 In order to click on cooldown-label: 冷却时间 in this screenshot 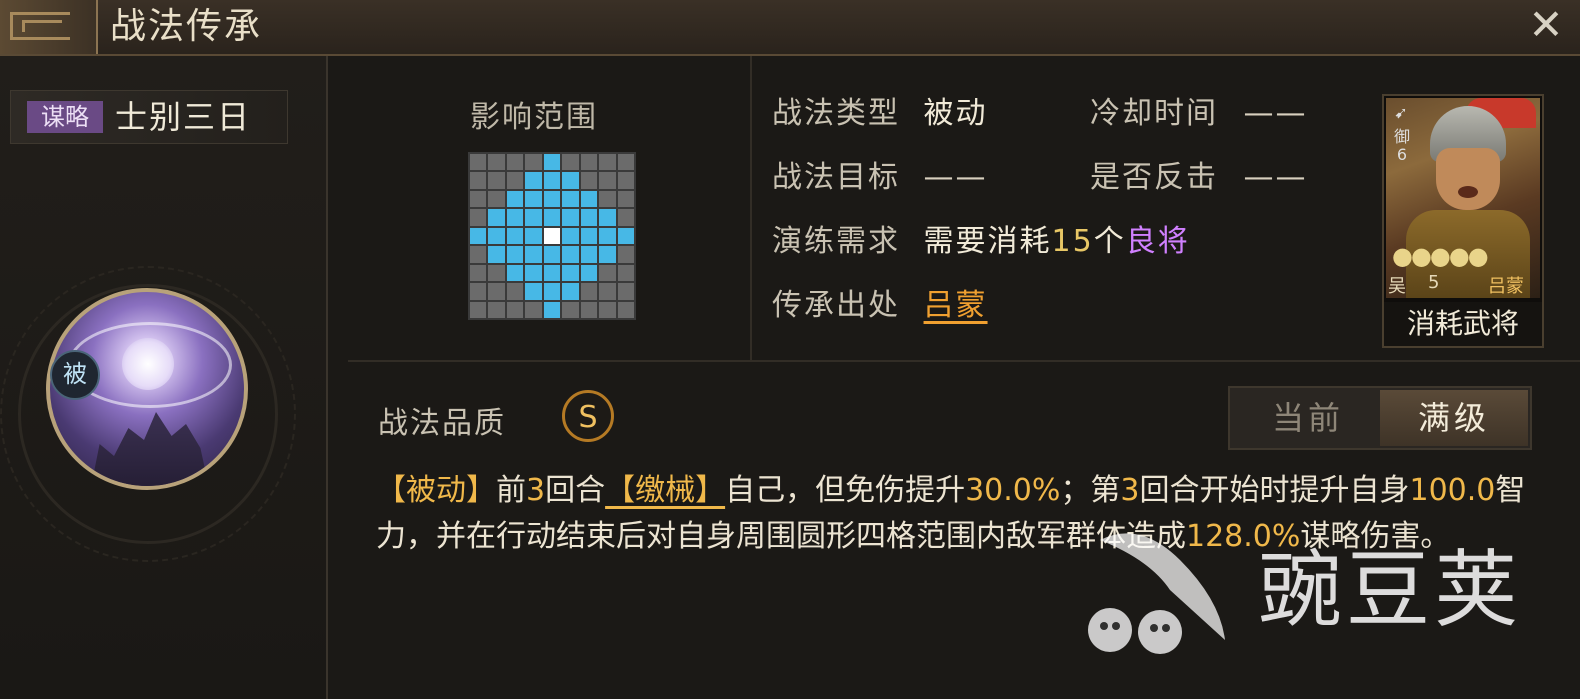, I will do `click(1154, 113)`.